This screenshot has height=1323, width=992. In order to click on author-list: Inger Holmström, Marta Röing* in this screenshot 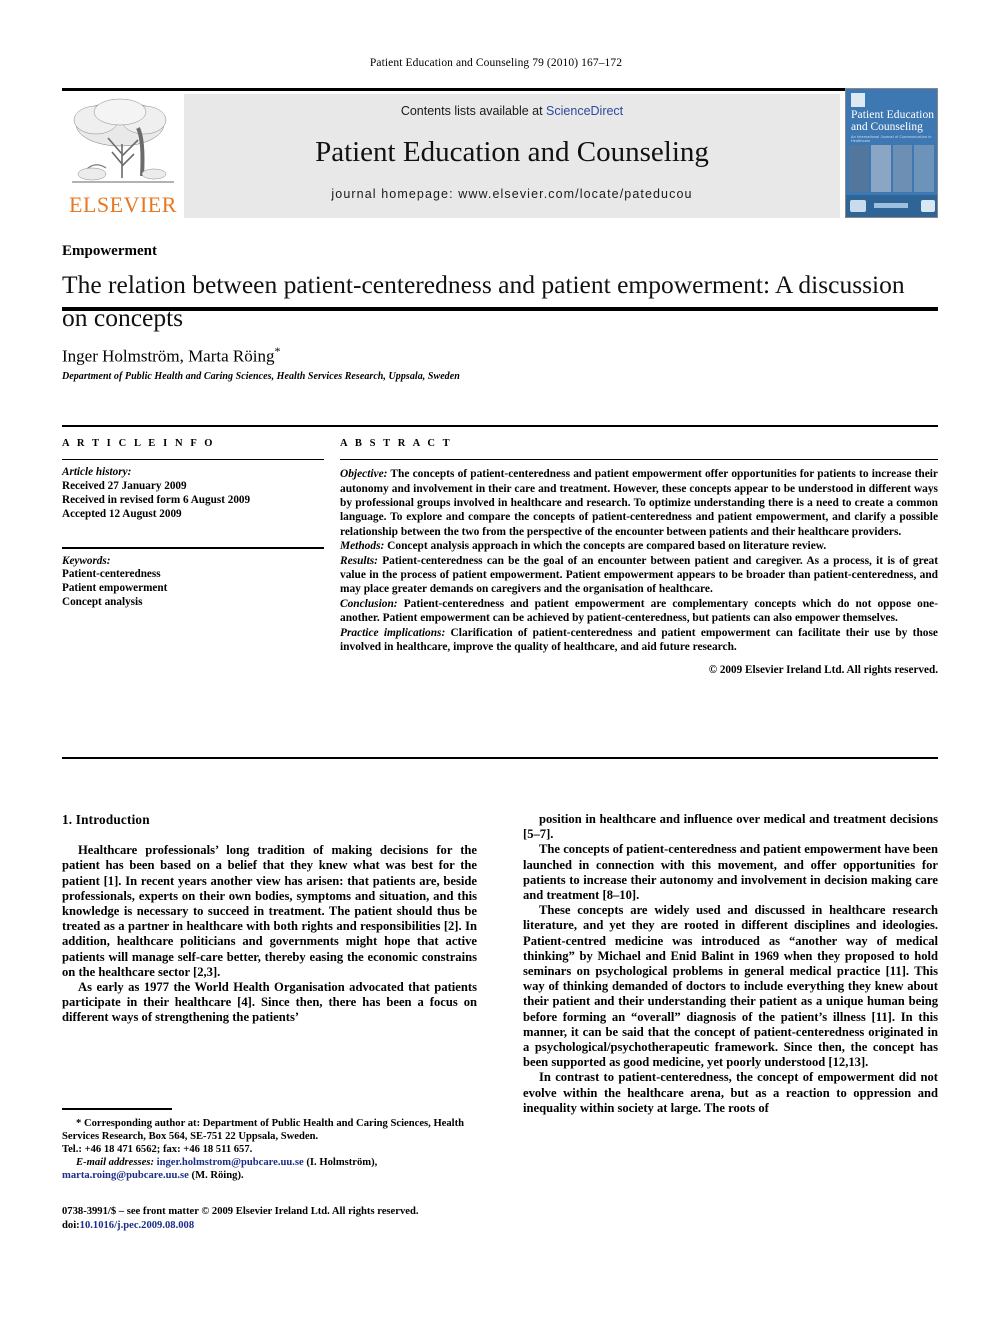, I will do `click(492, 355)`.